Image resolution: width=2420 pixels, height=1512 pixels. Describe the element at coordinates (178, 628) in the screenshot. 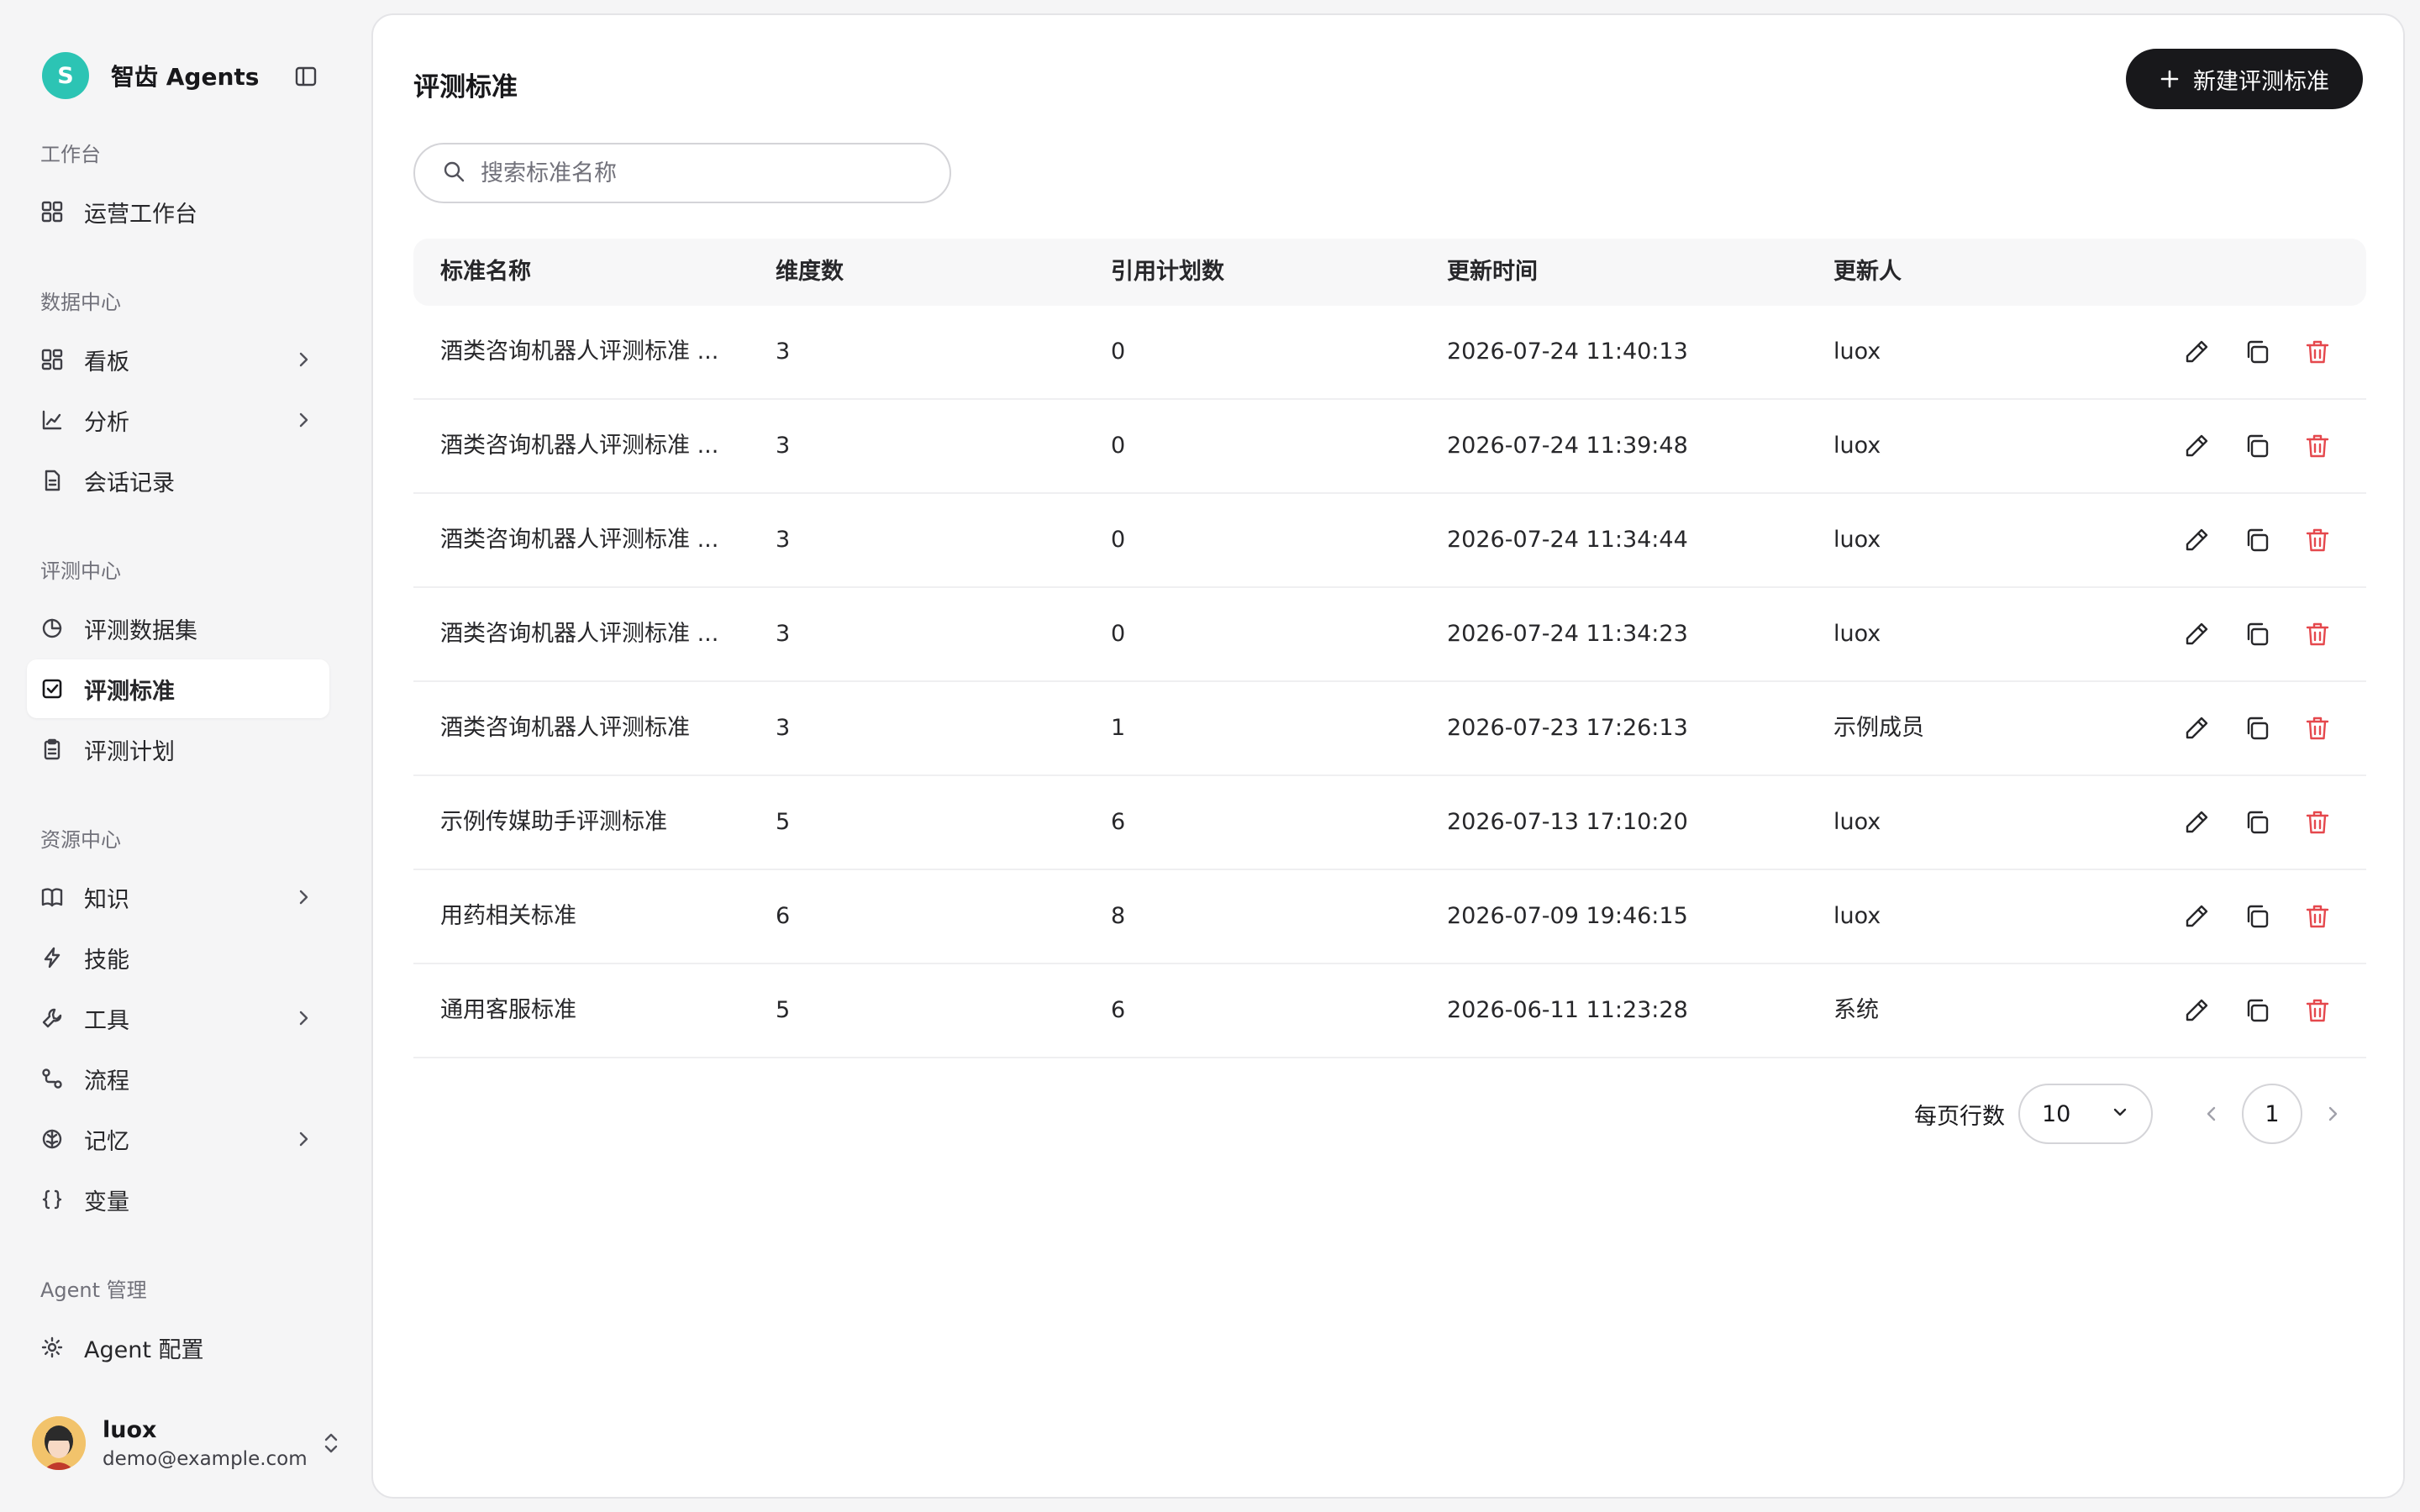

I see `sidebar-item: 评测数据集` at that location.